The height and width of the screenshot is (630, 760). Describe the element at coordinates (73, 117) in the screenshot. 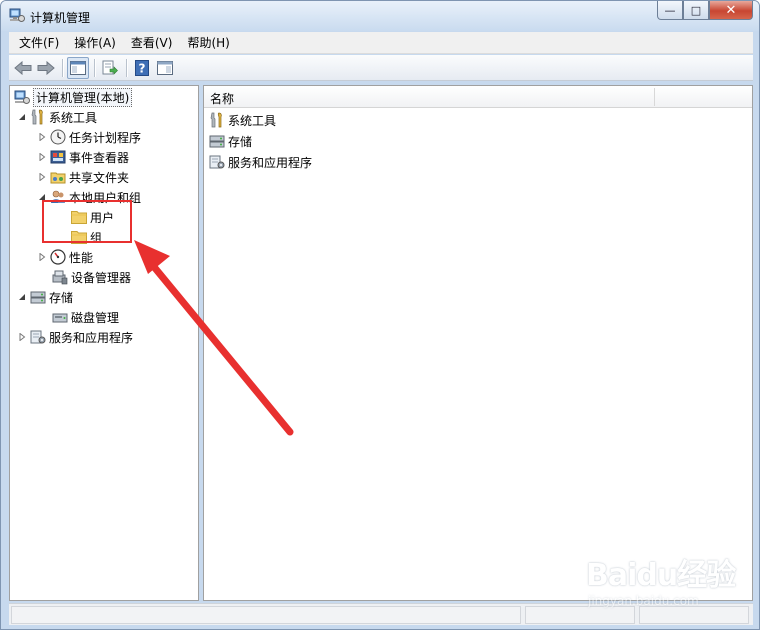

I see `tree-item-label: 系统工具` at that location.